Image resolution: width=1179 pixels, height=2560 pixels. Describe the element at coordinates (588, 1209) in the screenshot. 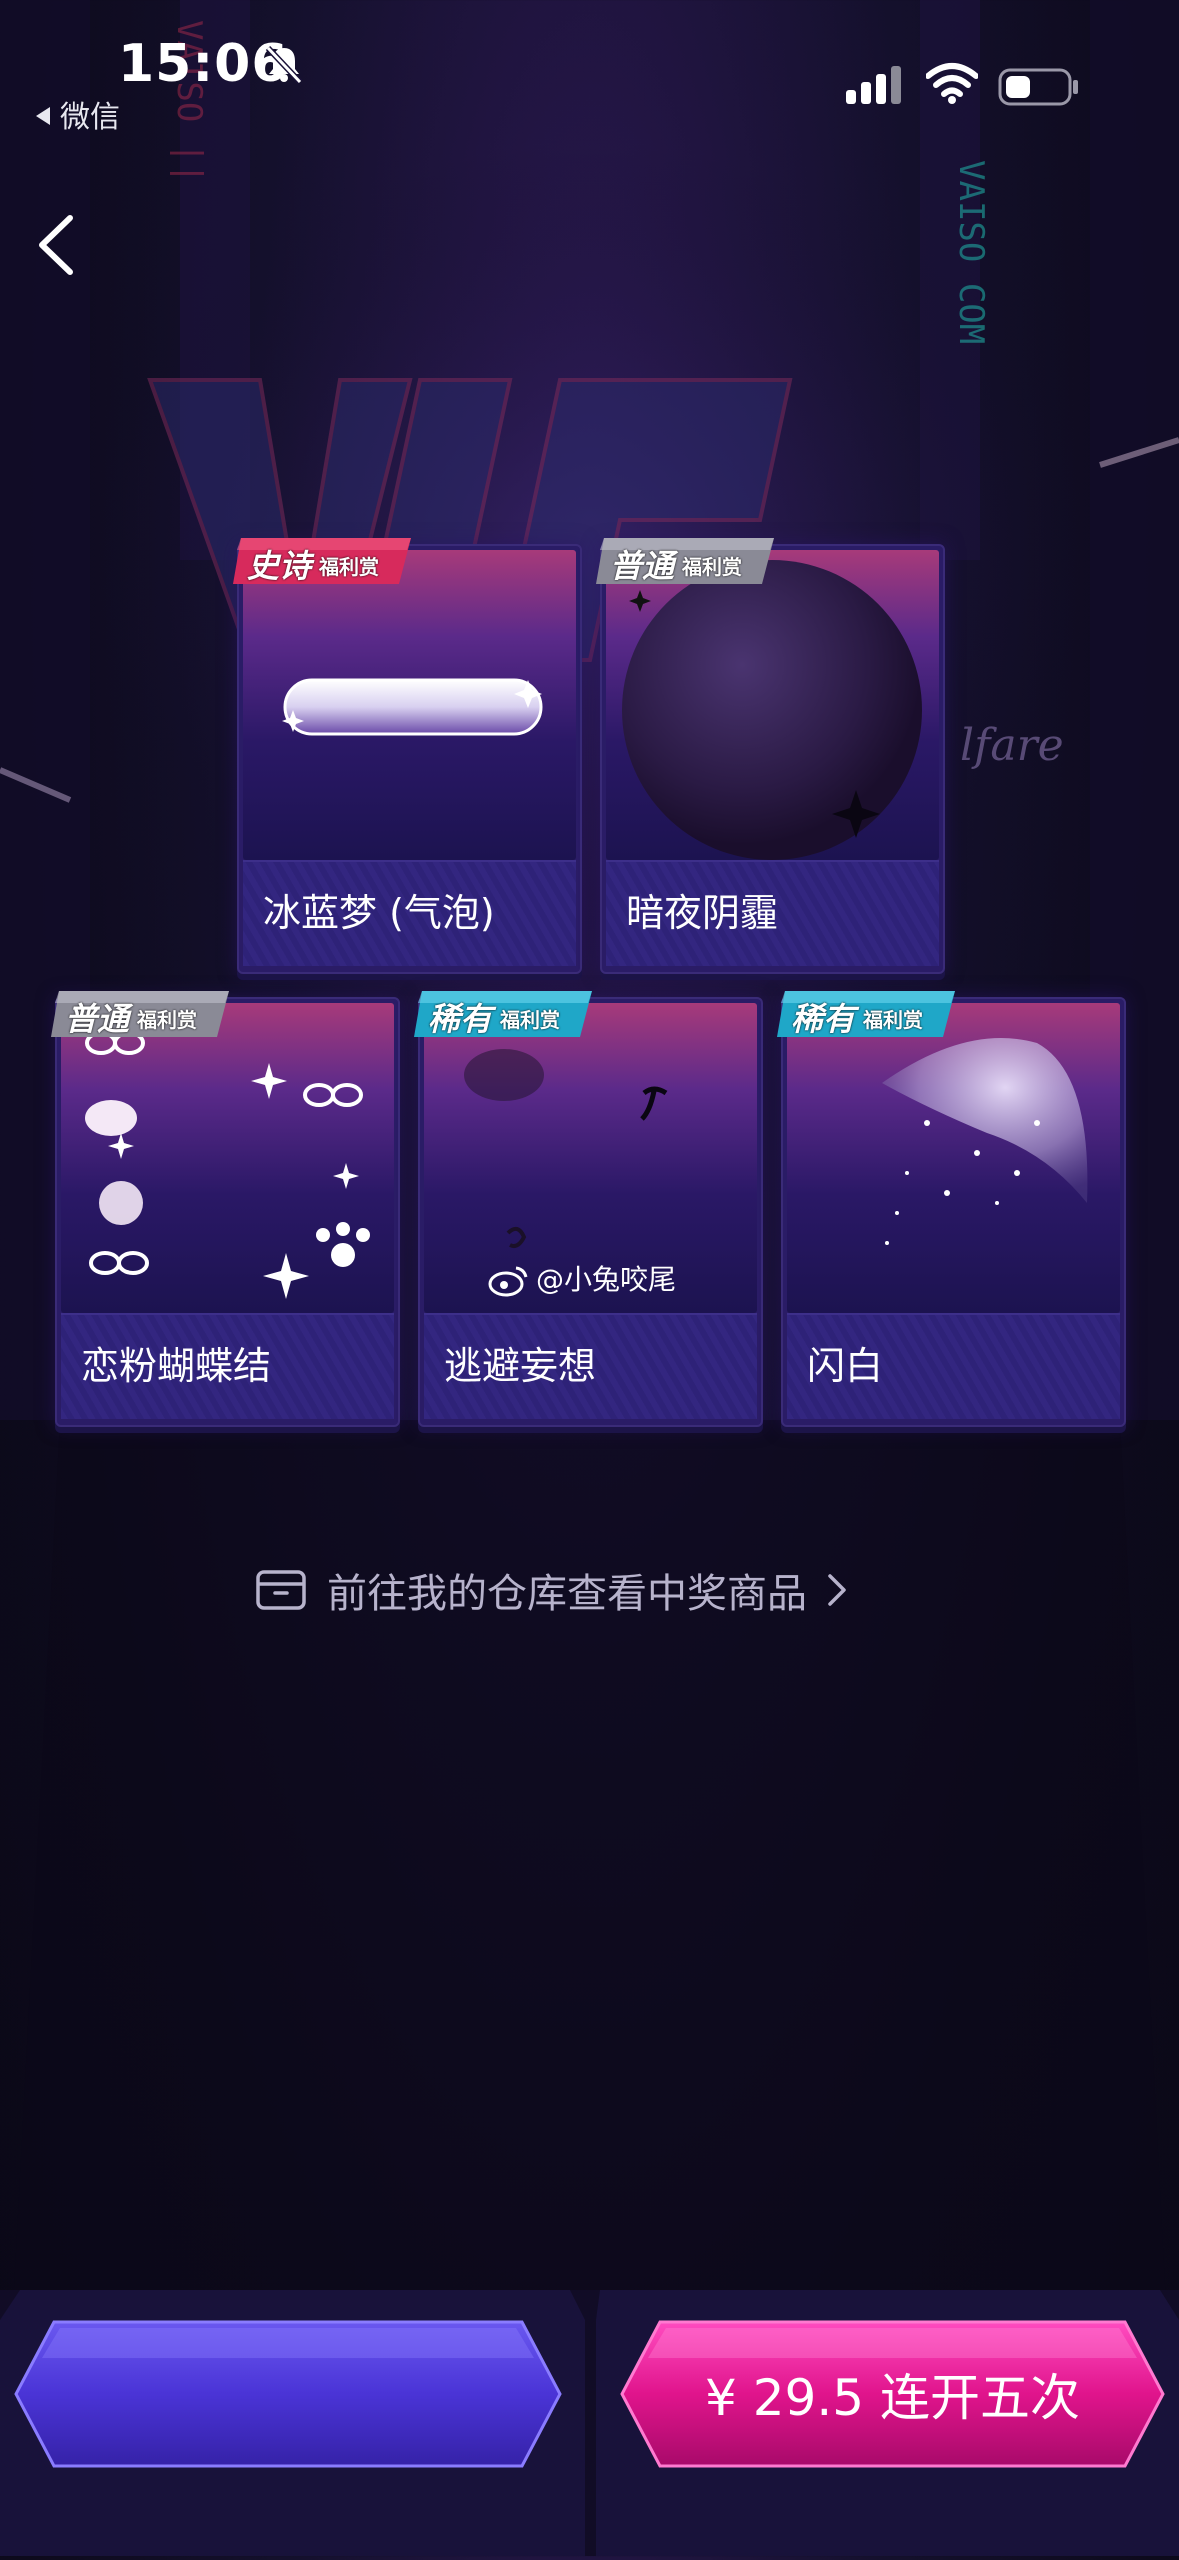

I see `prize-card: 逃避妄想 稀有 福利赏` at that location.